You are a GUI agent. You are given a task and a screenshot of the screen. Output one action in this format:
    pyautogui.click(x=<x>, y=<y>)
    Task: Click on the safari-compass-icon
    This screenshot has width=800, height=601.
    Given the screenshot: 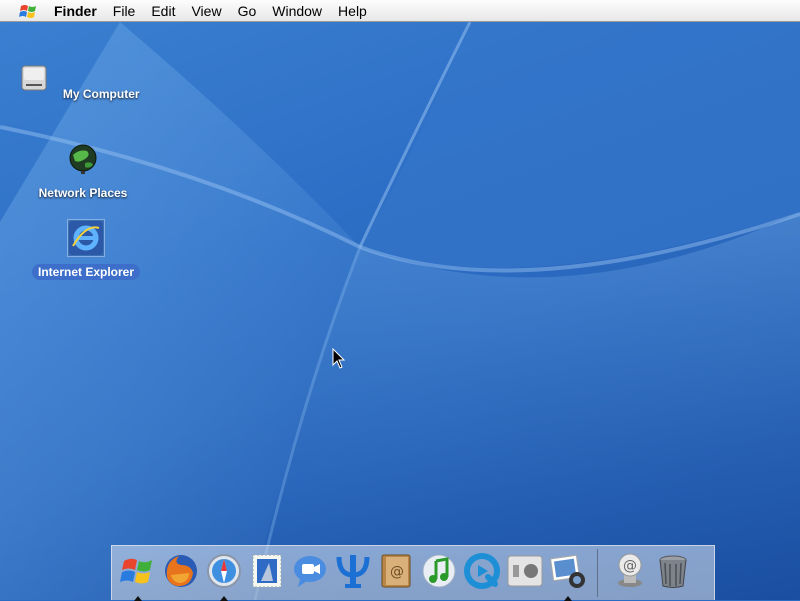 What is the action you would take?
    pyautogui.click(x=224, y=571)
    